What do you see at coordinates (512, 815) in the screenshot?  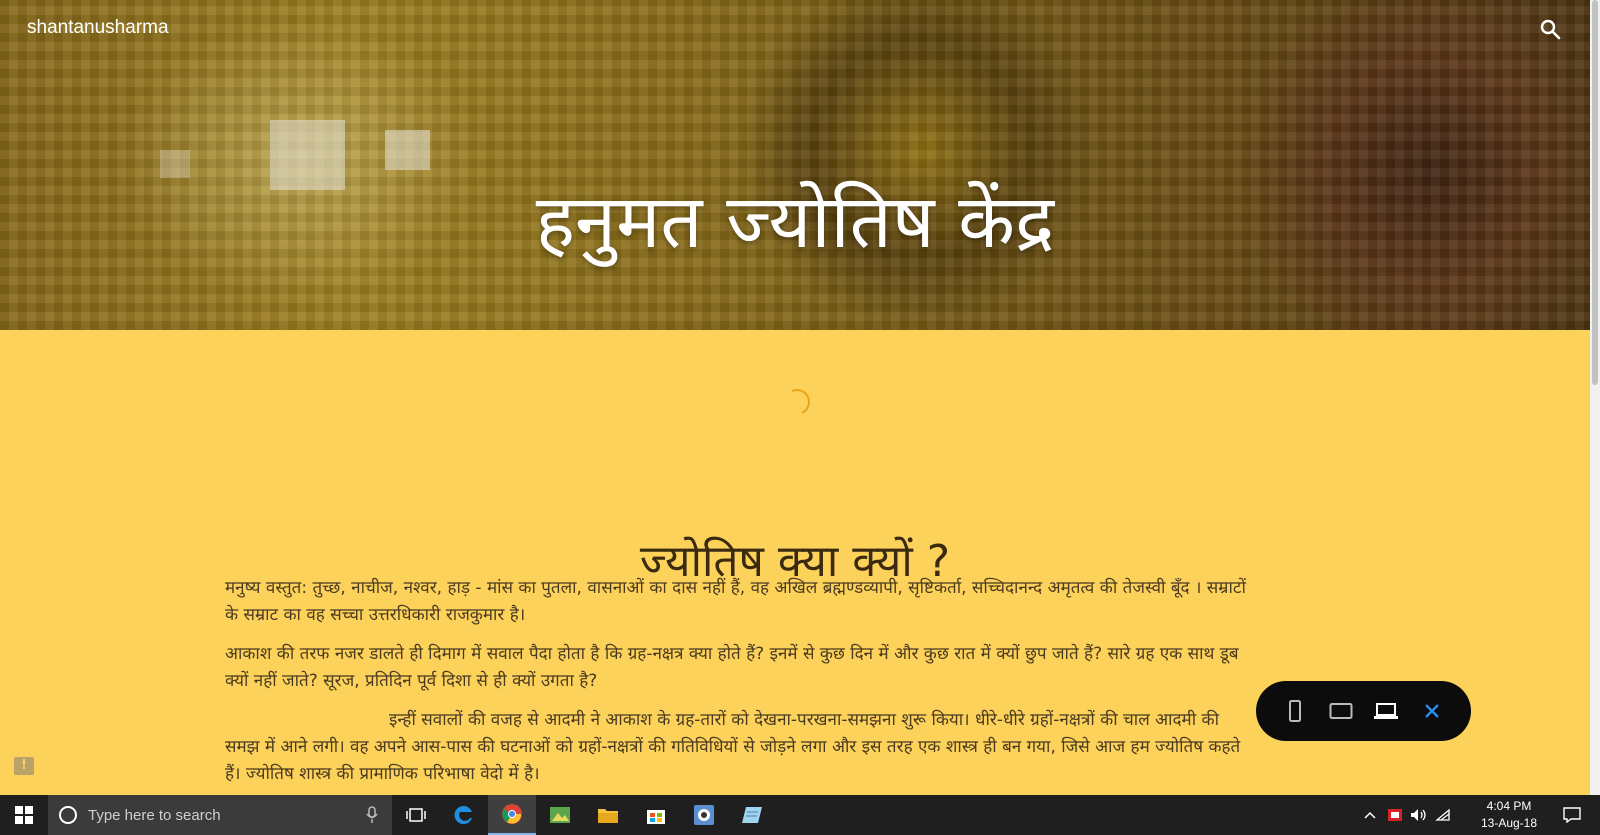 I see `chrome-browser-icon` at bounding box center [512, 815].